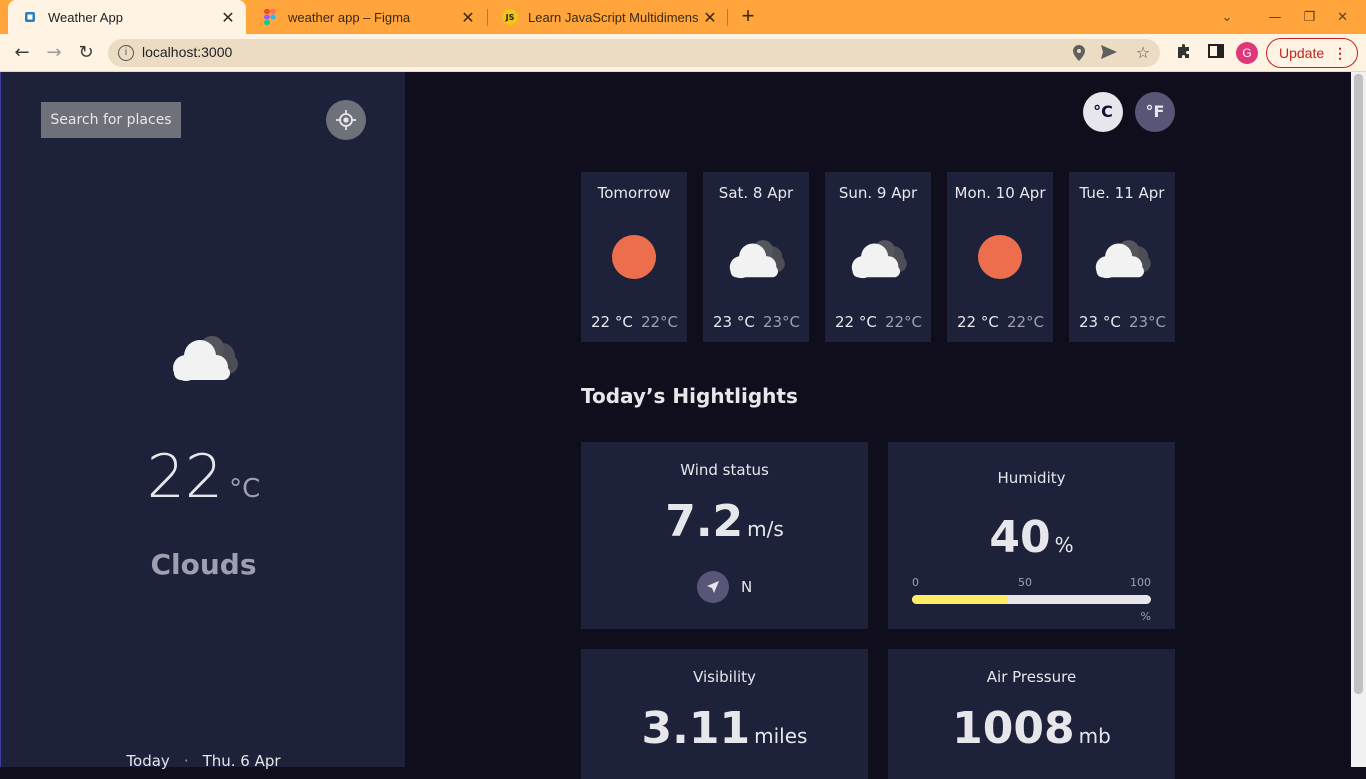 The width and height of the screenshot is (1366, 779). I want to click on temperature-value: 22, so click(185, 477).